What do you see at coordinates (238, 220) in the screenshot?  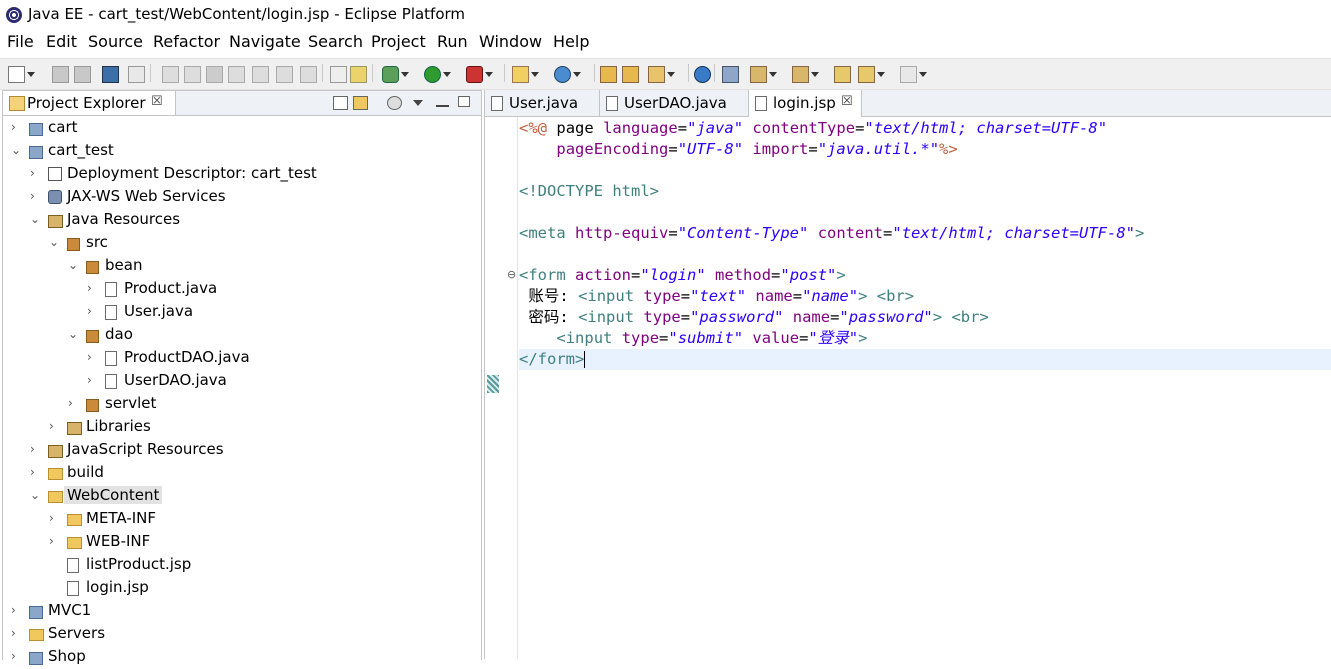 I see `tree-item: ⌄ Java Resources` at bounding box center [238, 220].